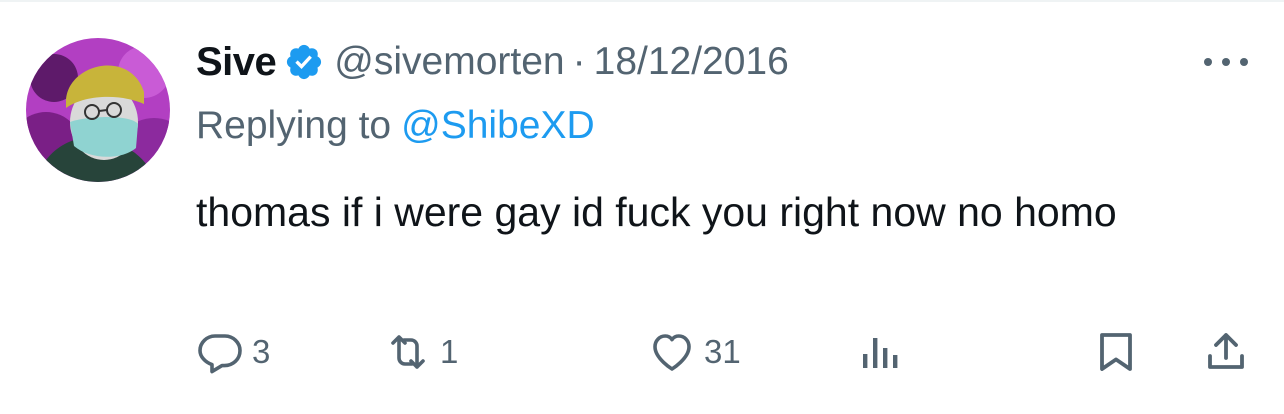 The image size is (1284, 414). I want to click on replying-to-label: Replying to, so click(294, 125).